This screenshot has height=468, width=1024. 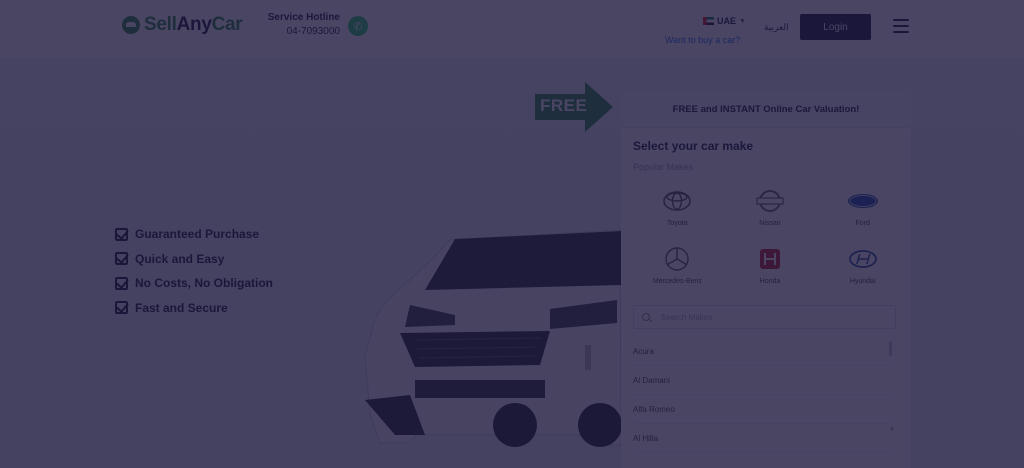 I want to click on make-honda: Honda, so click(x=770, y=268).